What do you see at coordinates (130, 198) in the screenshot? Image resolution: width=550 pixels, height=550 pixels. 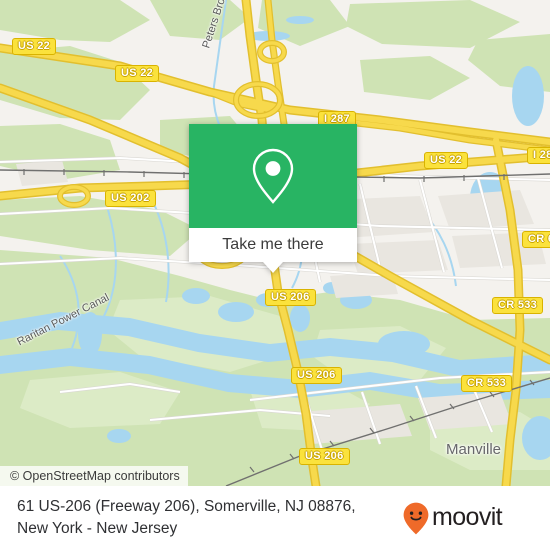 I see `road-shield-us202: US 202` at bounding box center [130, 198].